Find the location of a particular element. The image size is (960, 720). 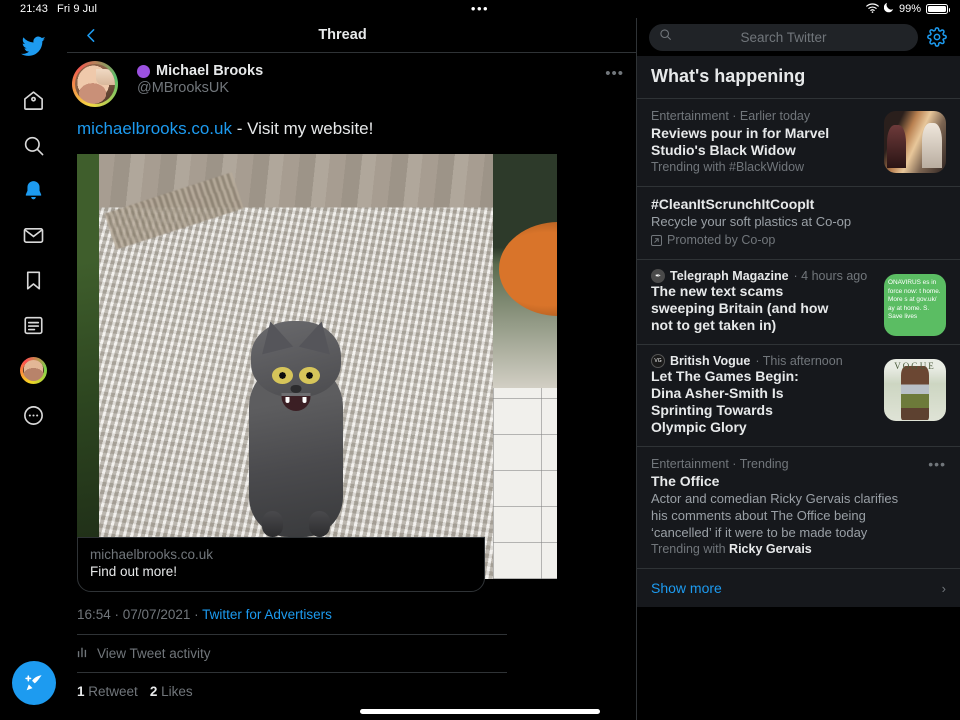

search-icon is located at coordinates (665, 37).